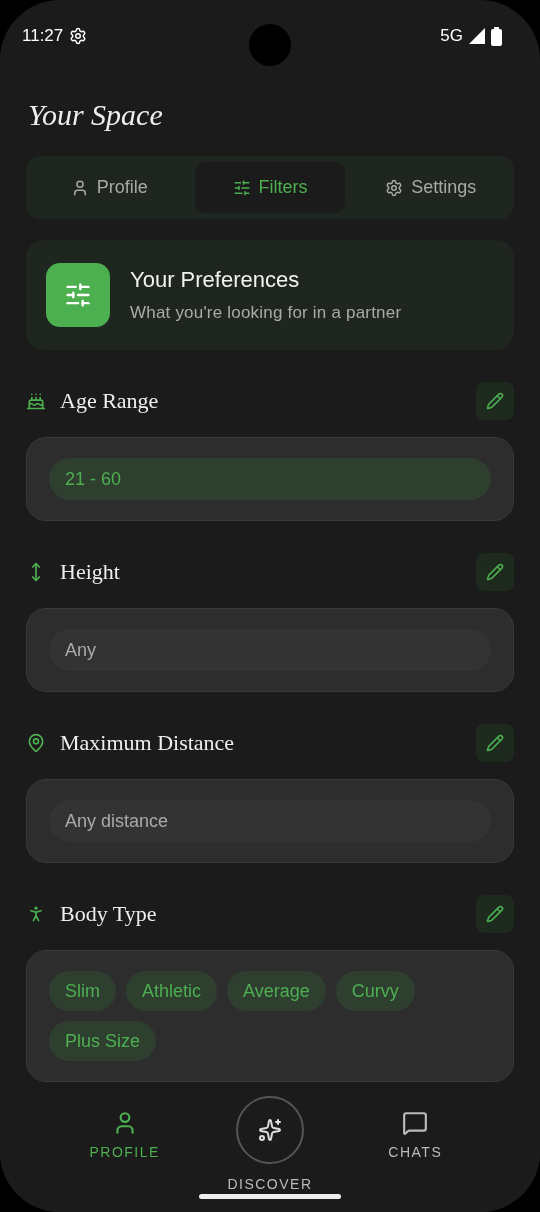  I want to click on nav-item: CHATS, so click(415, 1152).